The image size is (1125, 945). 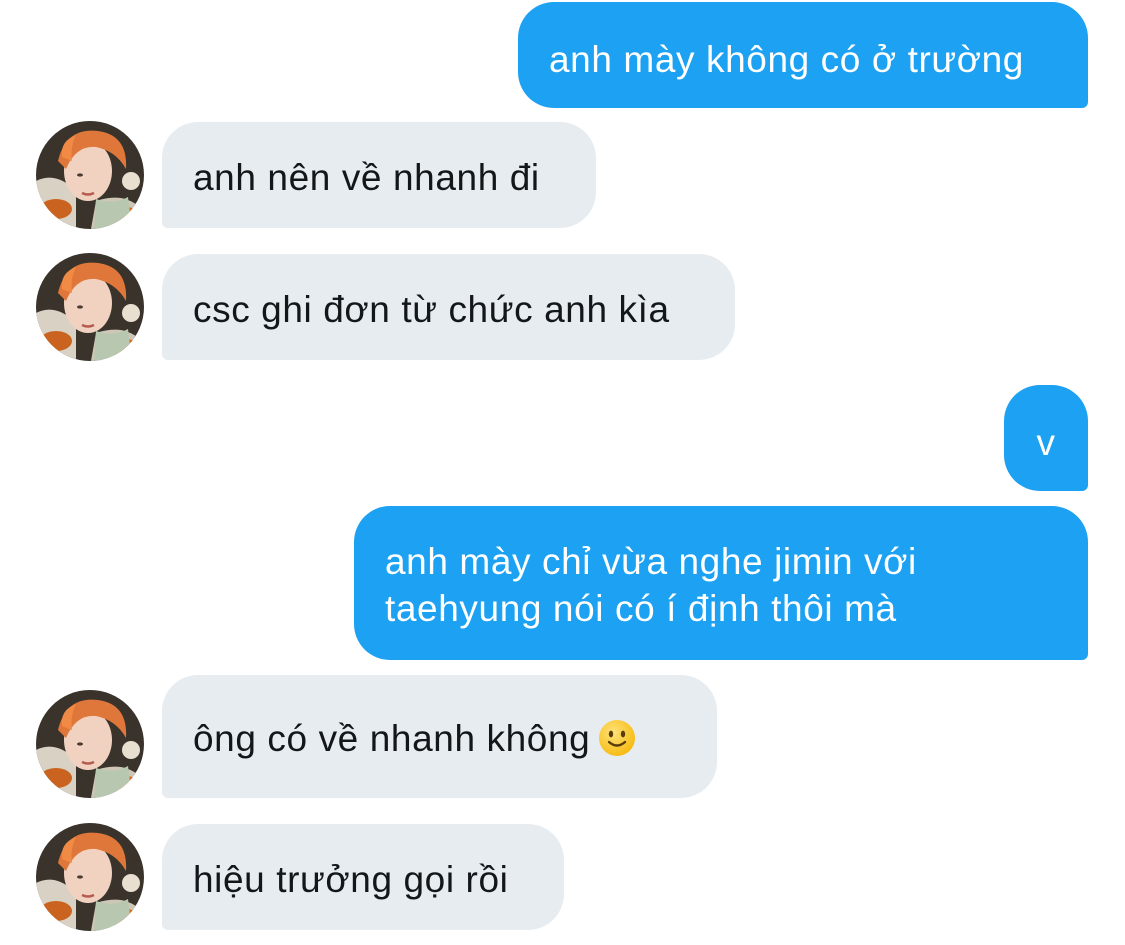 I want to click on message-text: ông có về nhanh không, so click(x=392, y=738).